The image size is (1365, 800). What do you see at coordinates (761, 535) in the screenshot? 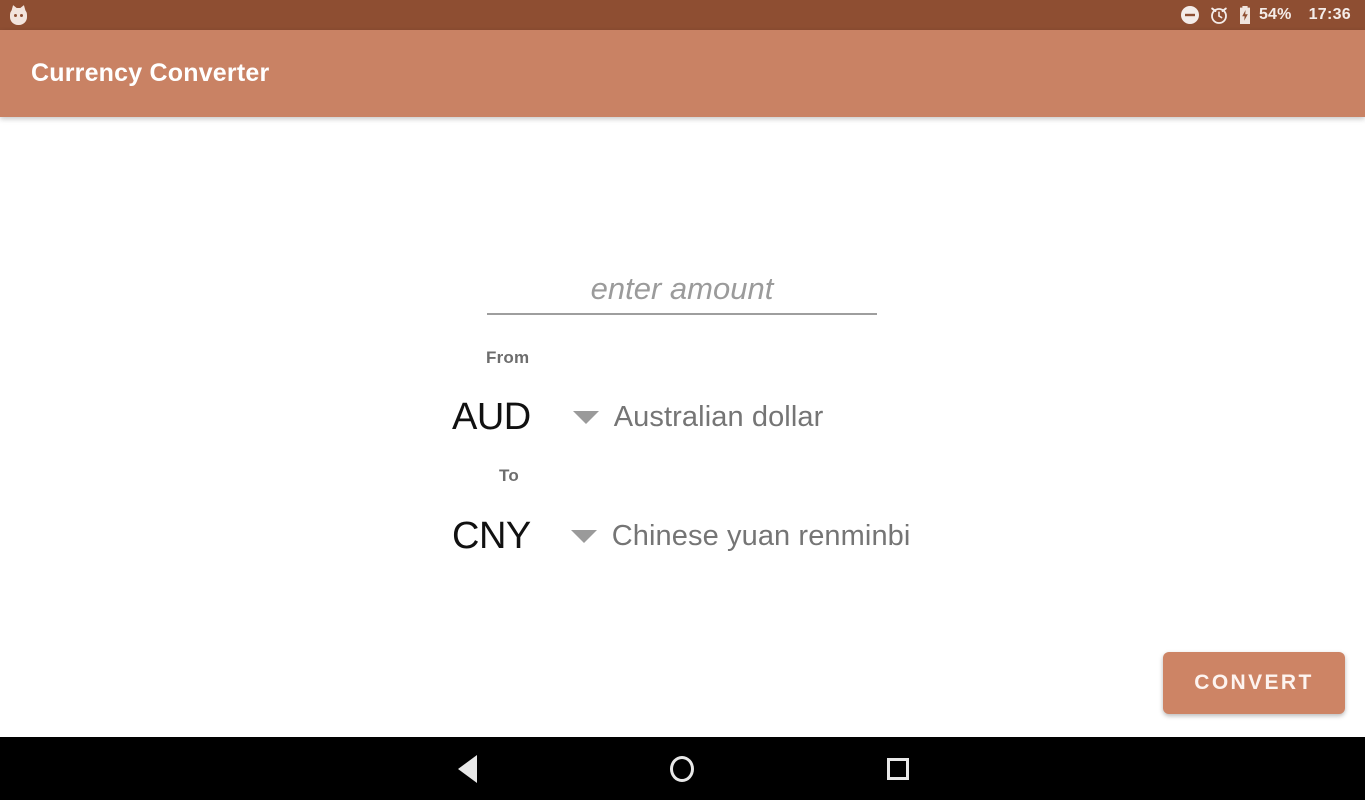
I see `to-currency-name: Chinese yuan renminbi` at bounding box center [761, 535].